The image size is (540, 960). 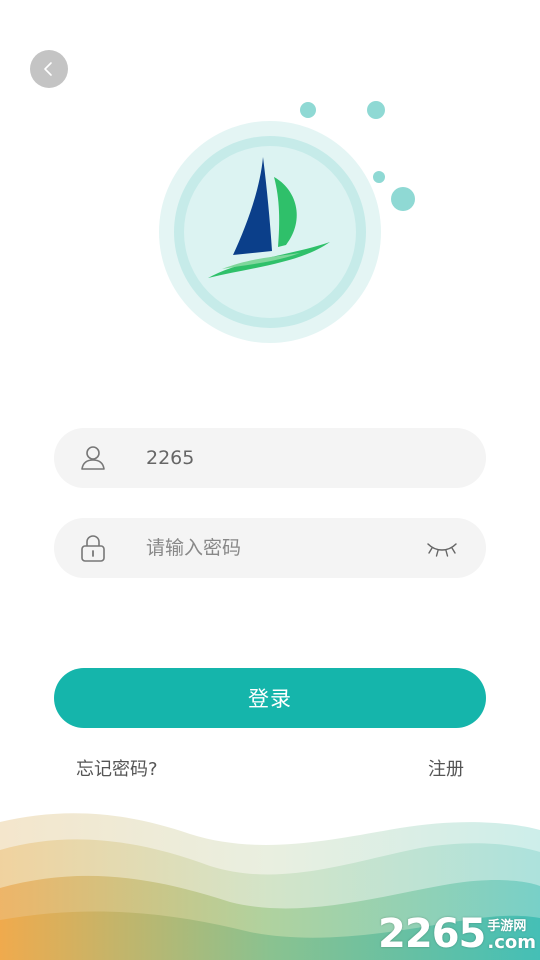 What do you see at coordinates (290, 225) in the screenshot?
I see `app-logo` at bounding box center [290, 225].